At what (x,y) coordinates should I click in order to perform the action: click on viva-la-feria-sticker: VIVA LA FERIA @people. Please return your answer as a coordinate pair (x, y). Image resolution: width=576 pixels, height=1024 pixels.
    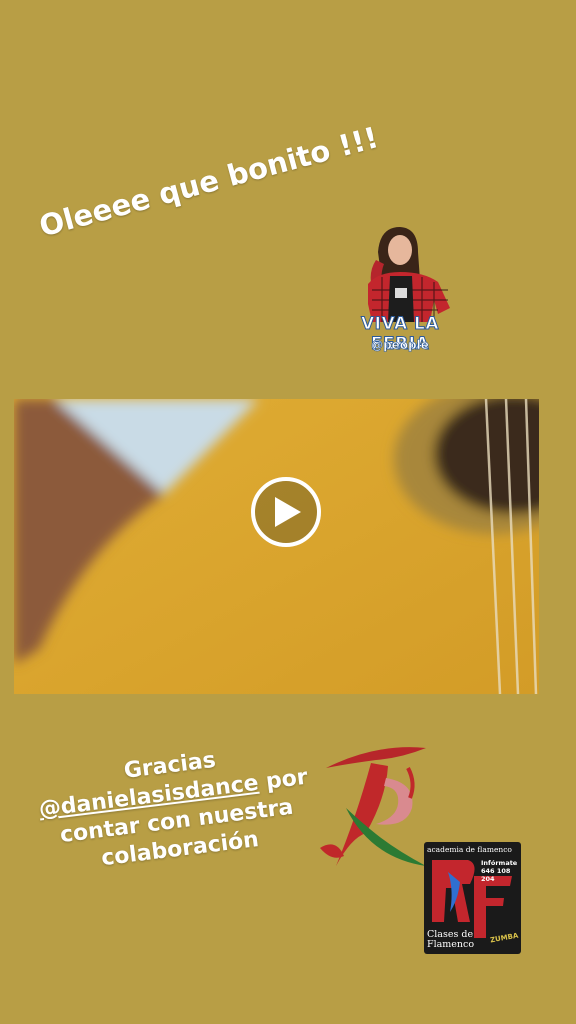
    Looking at the image, I should click on (400, 292).